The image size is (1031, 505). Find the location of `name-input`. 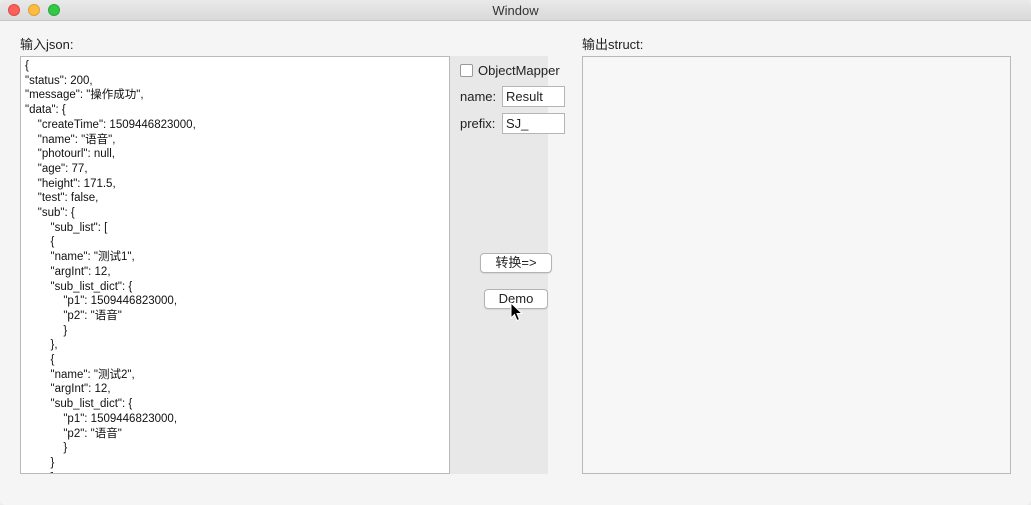

name-input is located at coordinates (533, 96).